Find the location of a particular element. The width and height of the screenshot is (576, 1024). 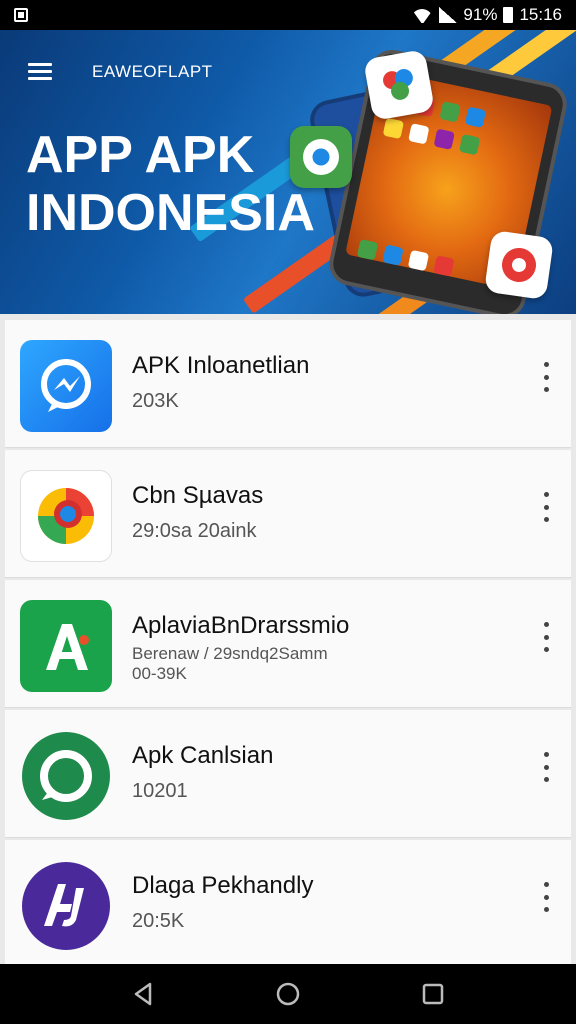

home-icon is located at coordinates (288, 994).